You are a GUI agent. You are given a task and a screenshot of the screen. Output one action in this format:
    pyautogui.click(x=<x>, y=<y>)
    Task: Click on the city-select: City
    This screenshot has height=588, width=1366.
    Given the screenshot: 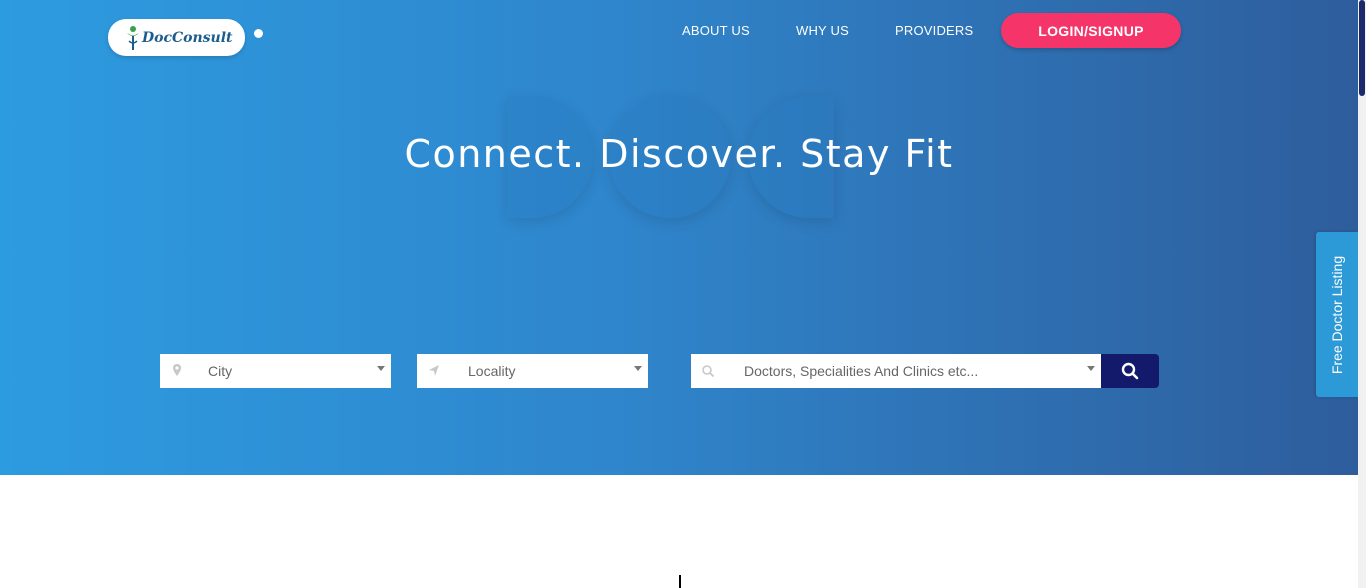 What is the action you would take?
    pyautogui.click(x=275, y=371)
    